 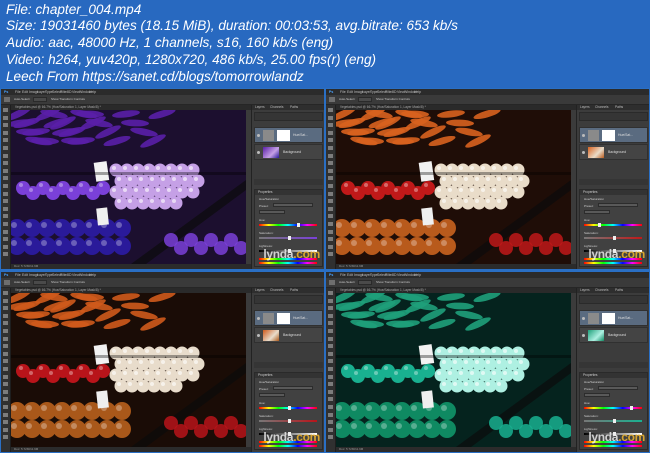 What do you see at coordinates (618, 388) in the screenshot?
I see `preset-dropdown` at bounding box center [618, 388].